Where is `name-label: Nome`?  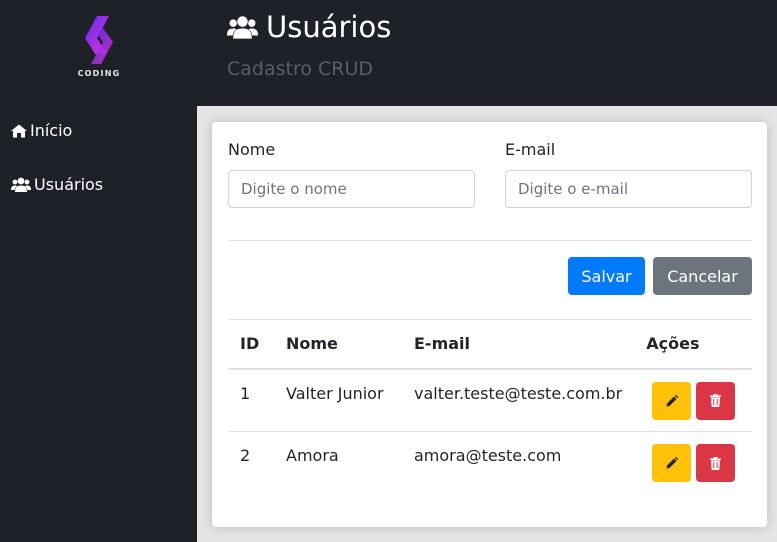
name-label: Nome is located at coordinates (252, 149).